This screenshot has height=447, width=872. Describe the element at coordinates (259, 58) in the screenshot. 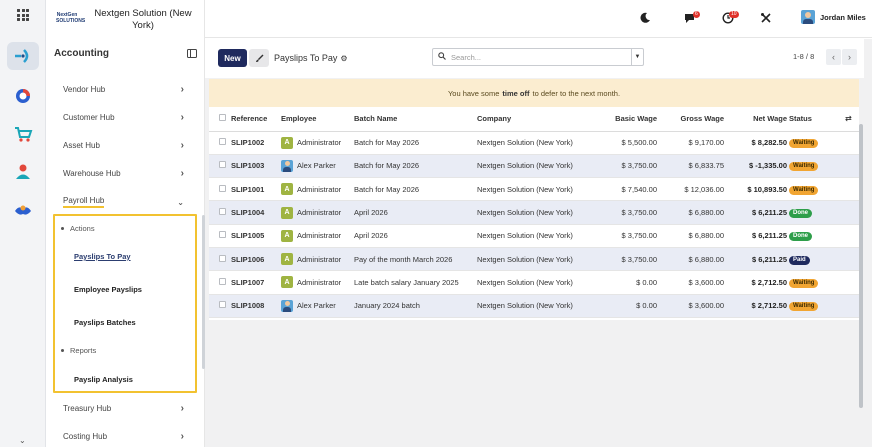

I see `brush-icon` at that location.